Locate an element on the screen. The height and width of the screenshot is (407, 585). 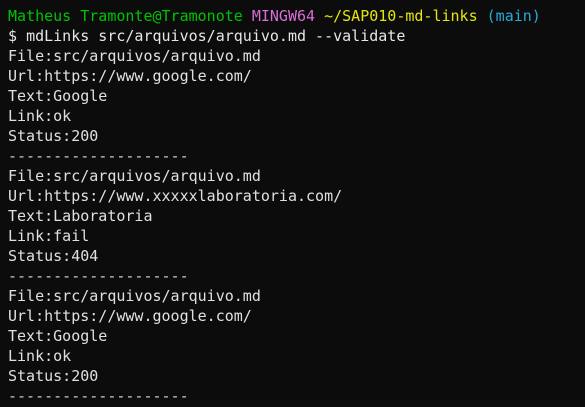
prompt-branch: (main) is located at coordinates (513, 16).